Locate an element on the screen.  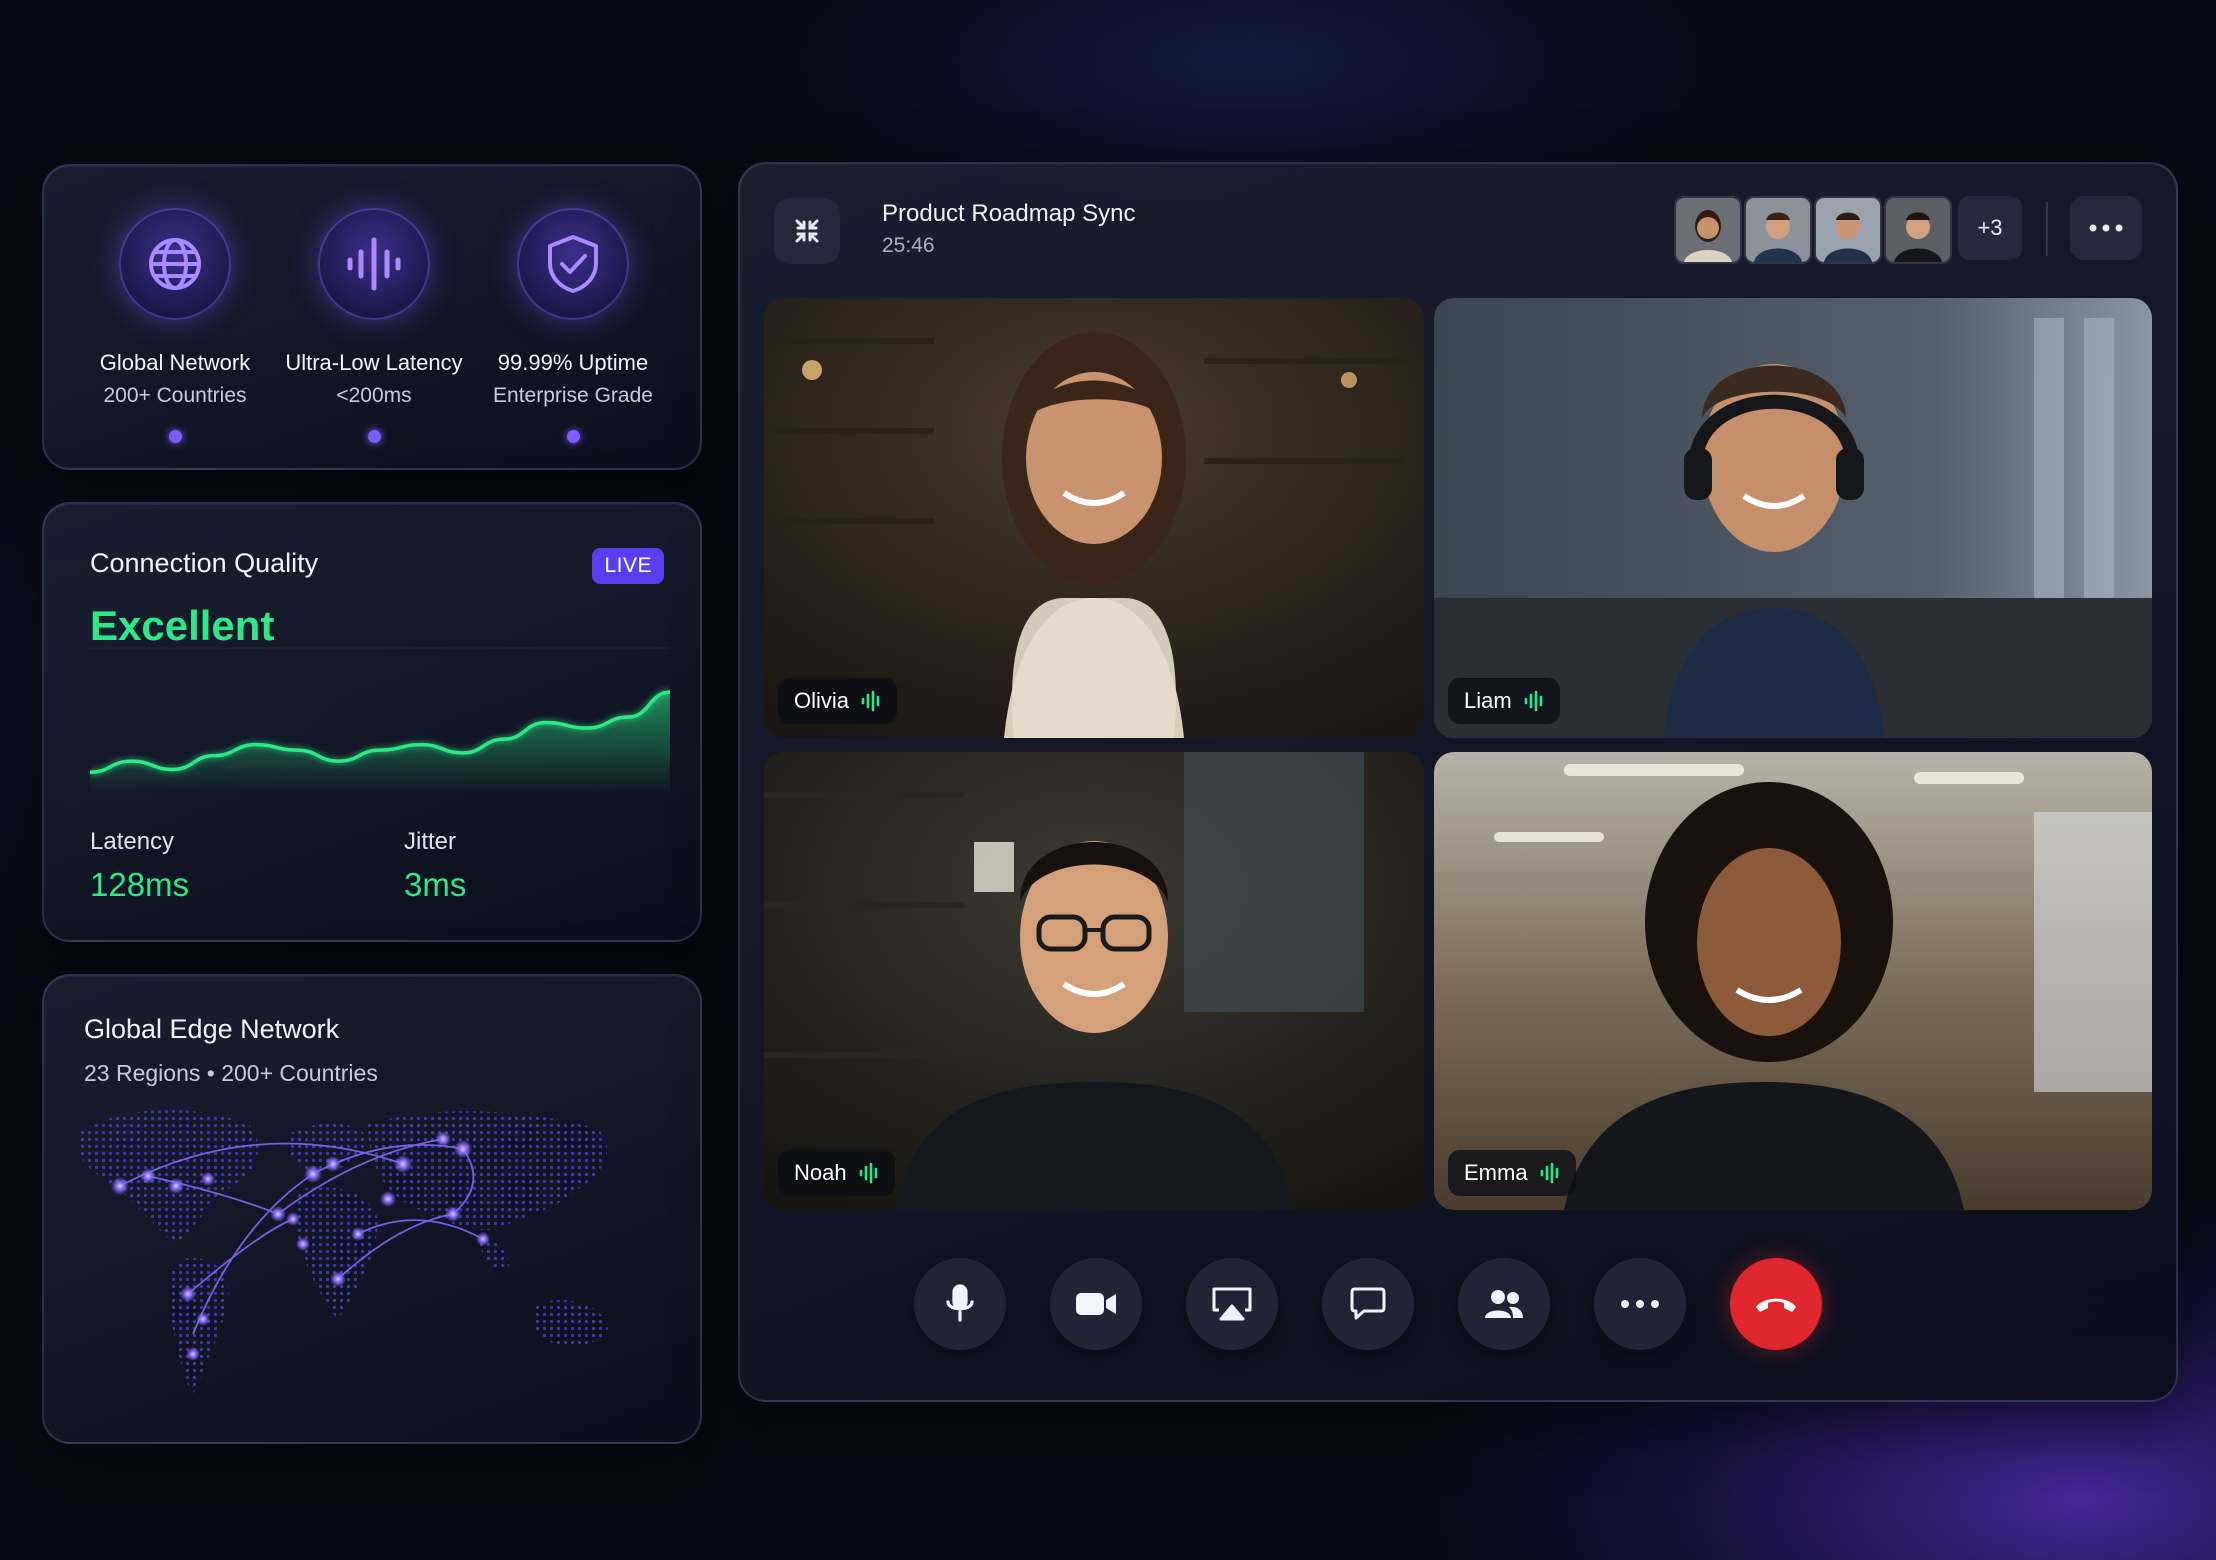
connection-quality-chart is located at coordinates (380, 719).